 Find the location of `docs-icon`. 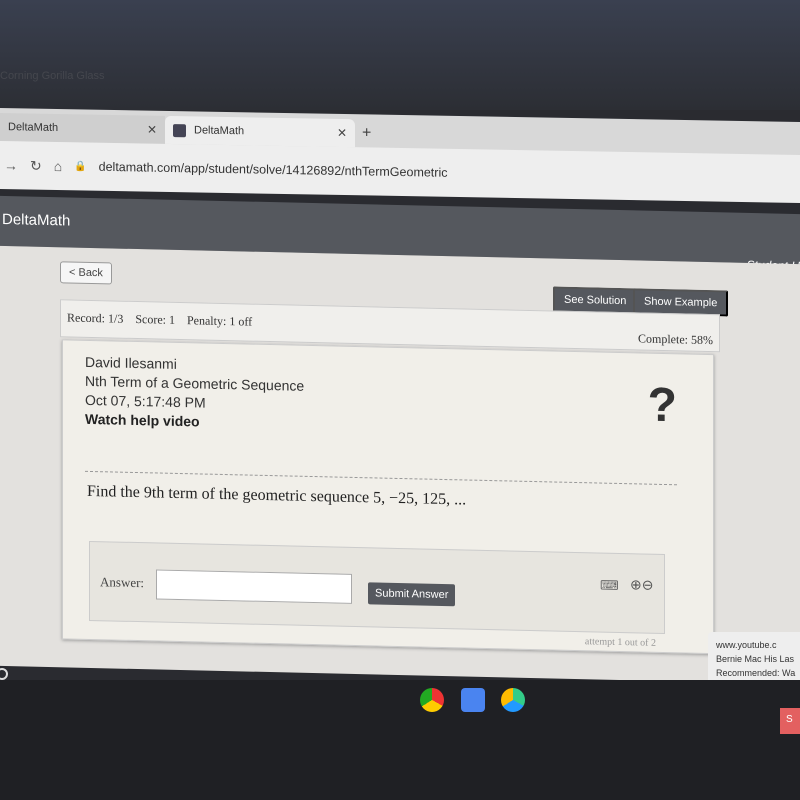

docs-icon is located at coordinates (473, 700).